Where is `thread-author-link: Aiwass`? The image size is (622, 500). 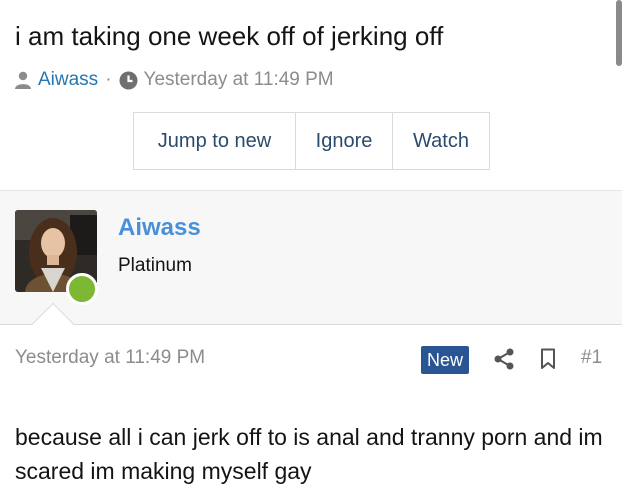 thread-author-link: Aiwass is located at coordinates (68, 80).